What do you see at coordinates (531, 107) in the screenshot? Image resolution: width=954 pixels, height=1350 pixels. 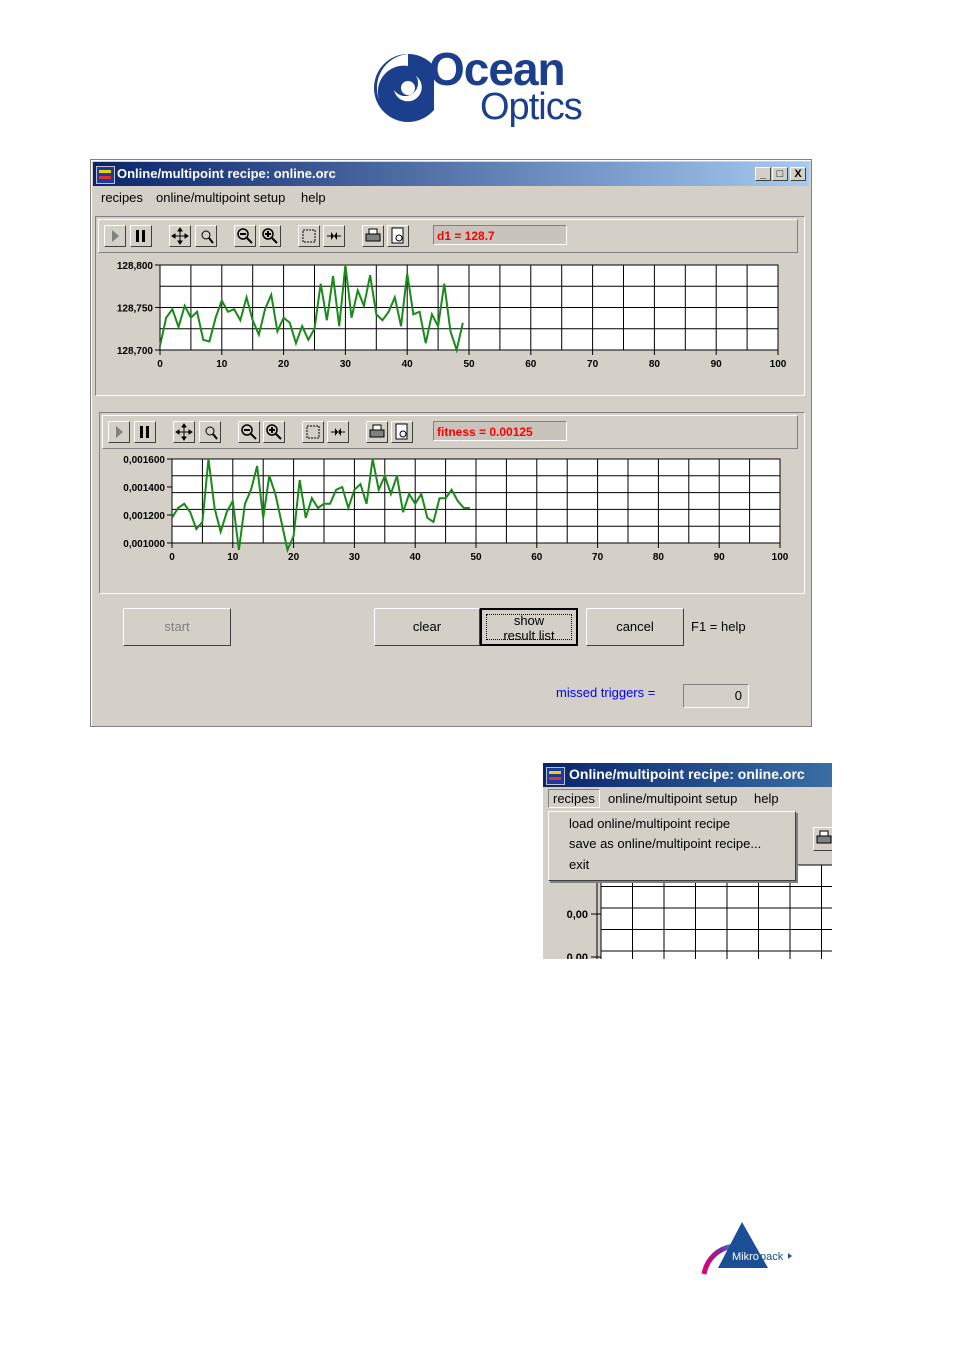 I see `logo-word-optics: Optics` at bounding box center [531, 107].